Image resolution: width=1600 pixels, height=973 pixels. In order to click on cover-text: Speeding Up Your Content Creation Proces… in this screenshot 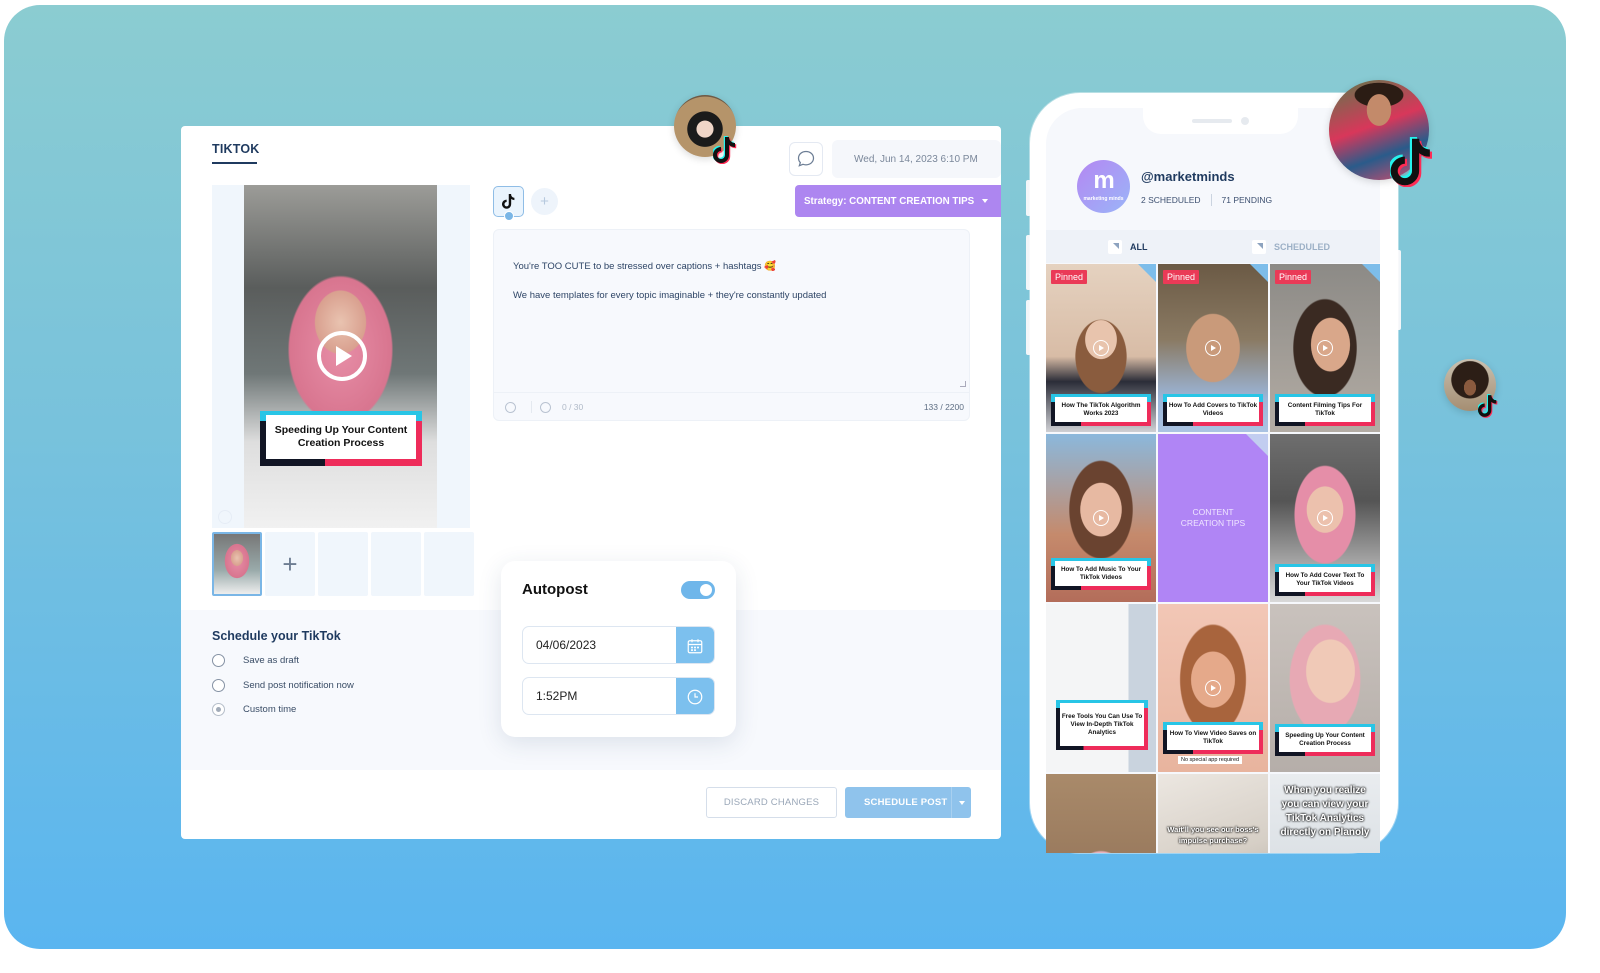, I will do `click(341, 437)`.